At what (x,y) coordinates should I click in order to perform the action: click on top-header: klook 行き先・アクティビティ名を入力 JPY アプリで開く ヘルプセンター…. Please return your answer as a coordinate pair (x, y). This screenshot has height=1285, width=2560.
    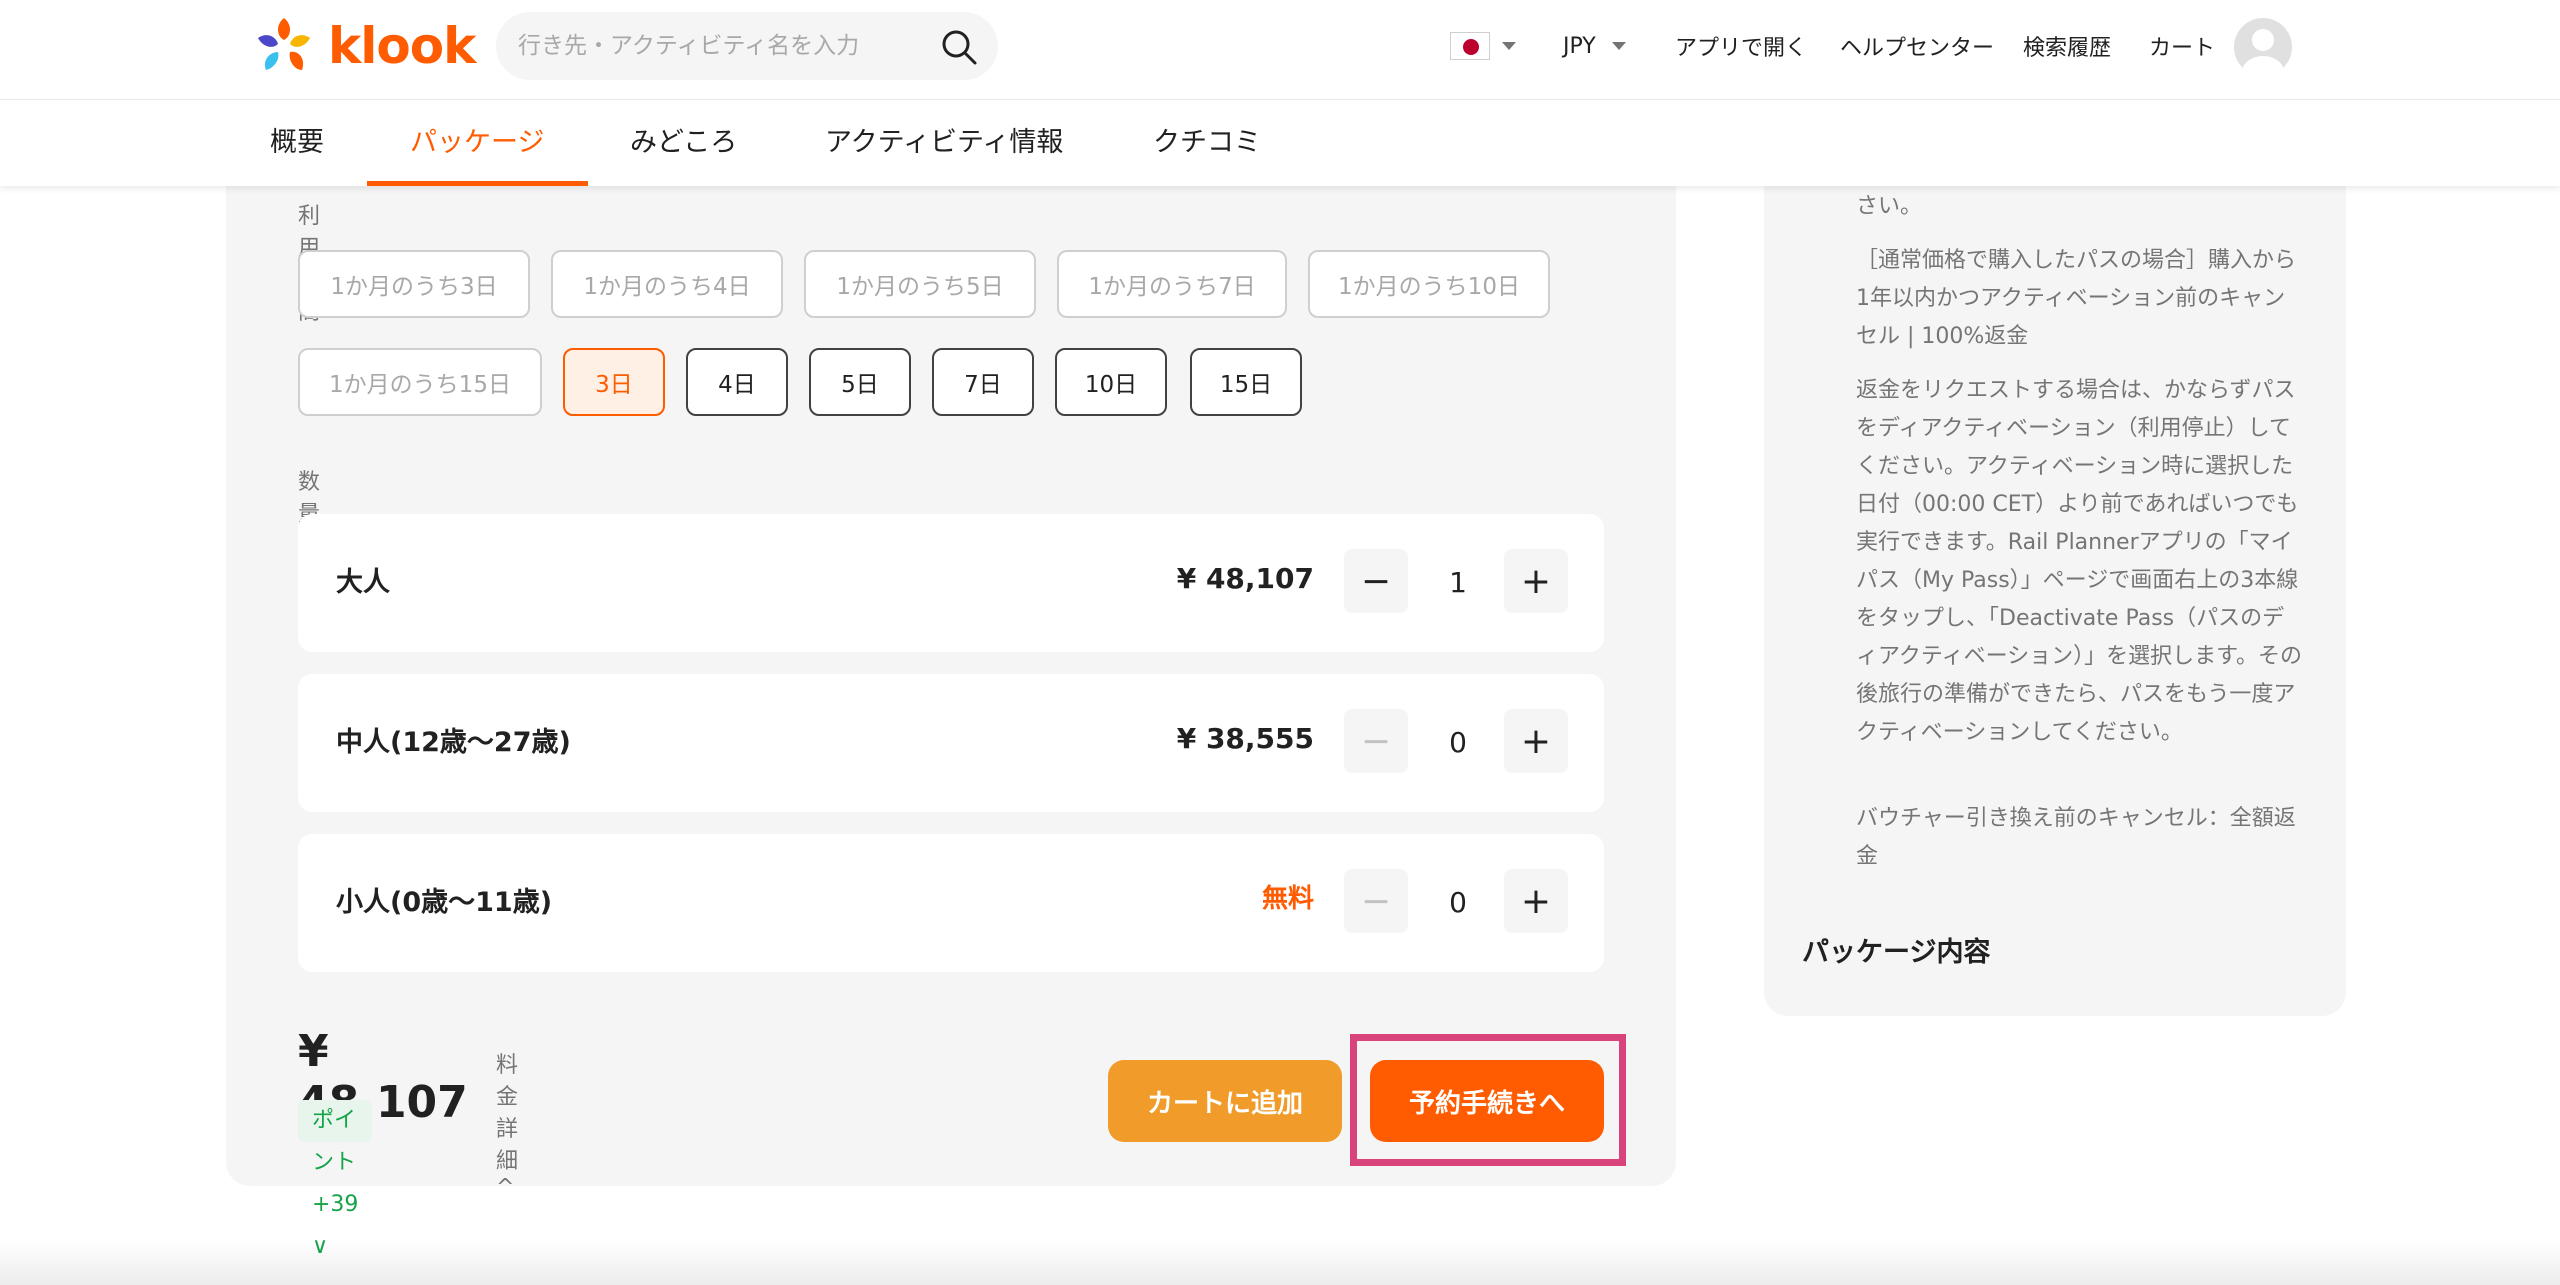
    Looking at the image, I should click on (1280, 50).